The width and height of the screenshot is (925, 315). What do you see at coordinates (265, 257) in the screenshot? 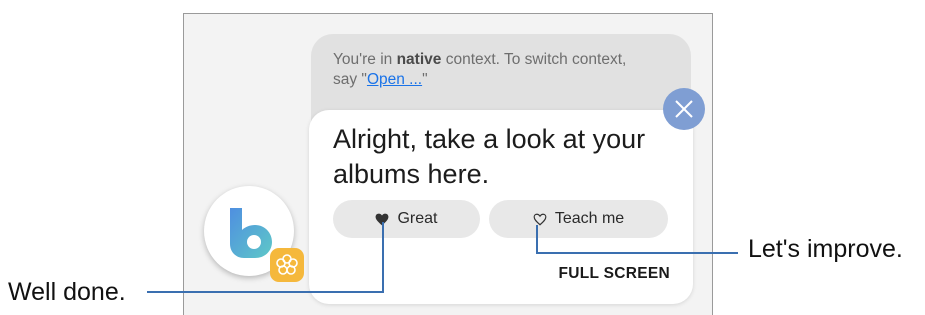
I see `callout-line-left` at bounding box center [265, 257].